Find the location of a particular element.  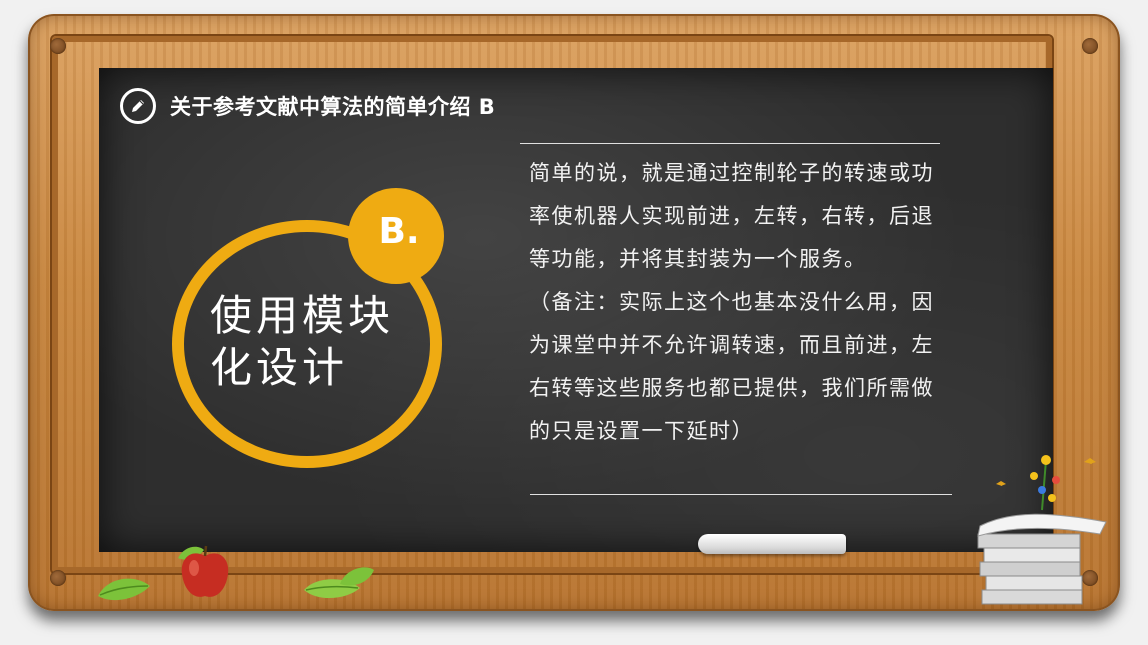

slide-title-row: 关于参考文献中算法的简单介绍 B is located at coordinates (307, 106).